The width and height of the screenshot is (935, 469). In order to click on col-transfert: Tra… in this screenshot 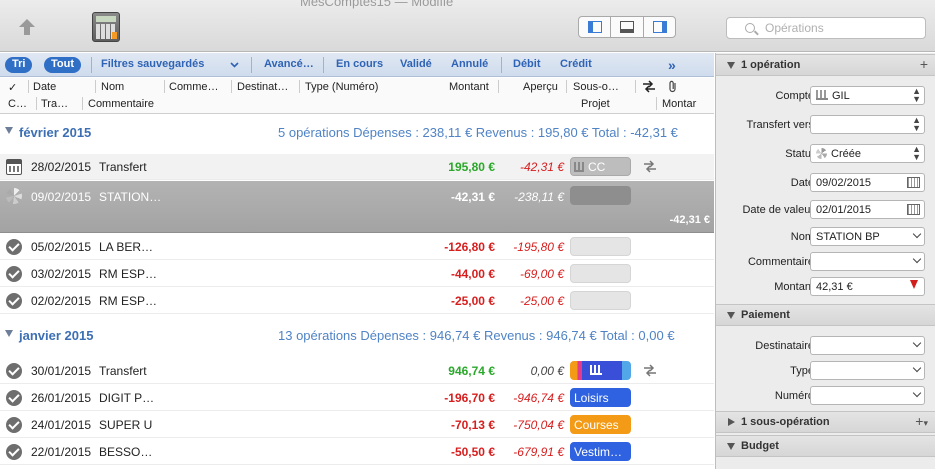, I will do `click(54, 104)`.